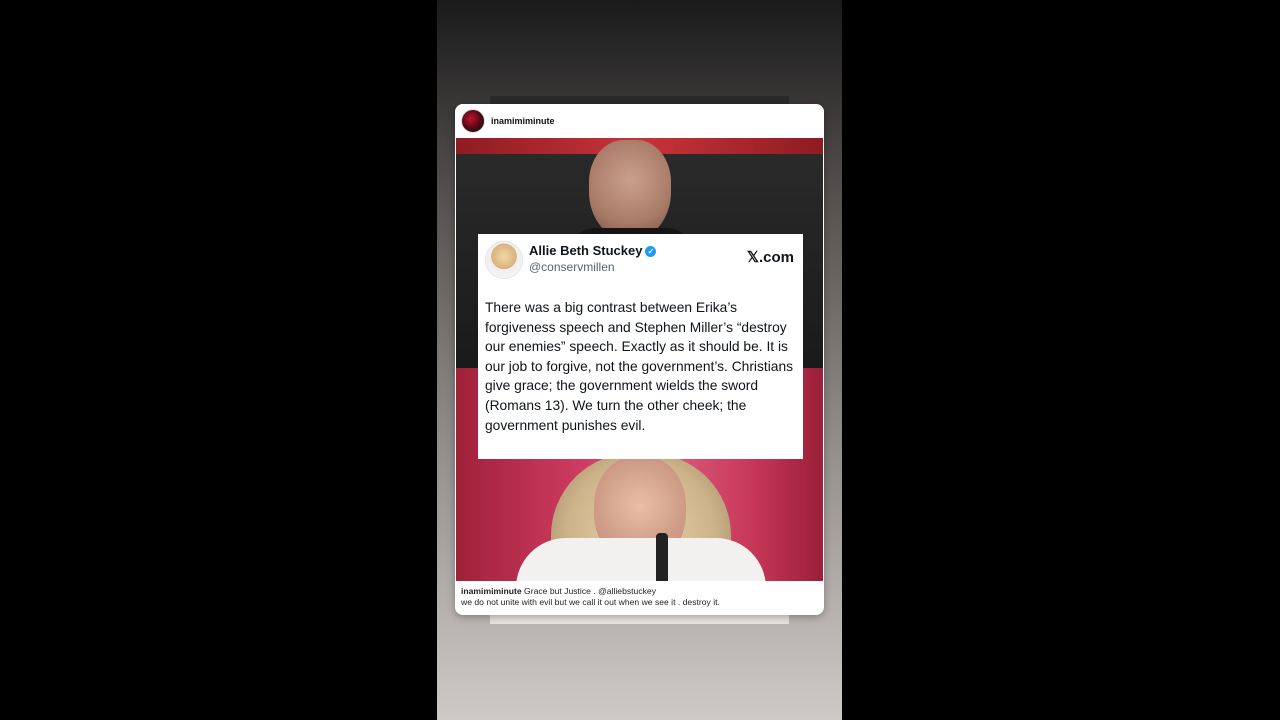 Image resolution: width=1280 pixels, height=720 pixels. I want to click on microphone-icon, so click(662, 557).